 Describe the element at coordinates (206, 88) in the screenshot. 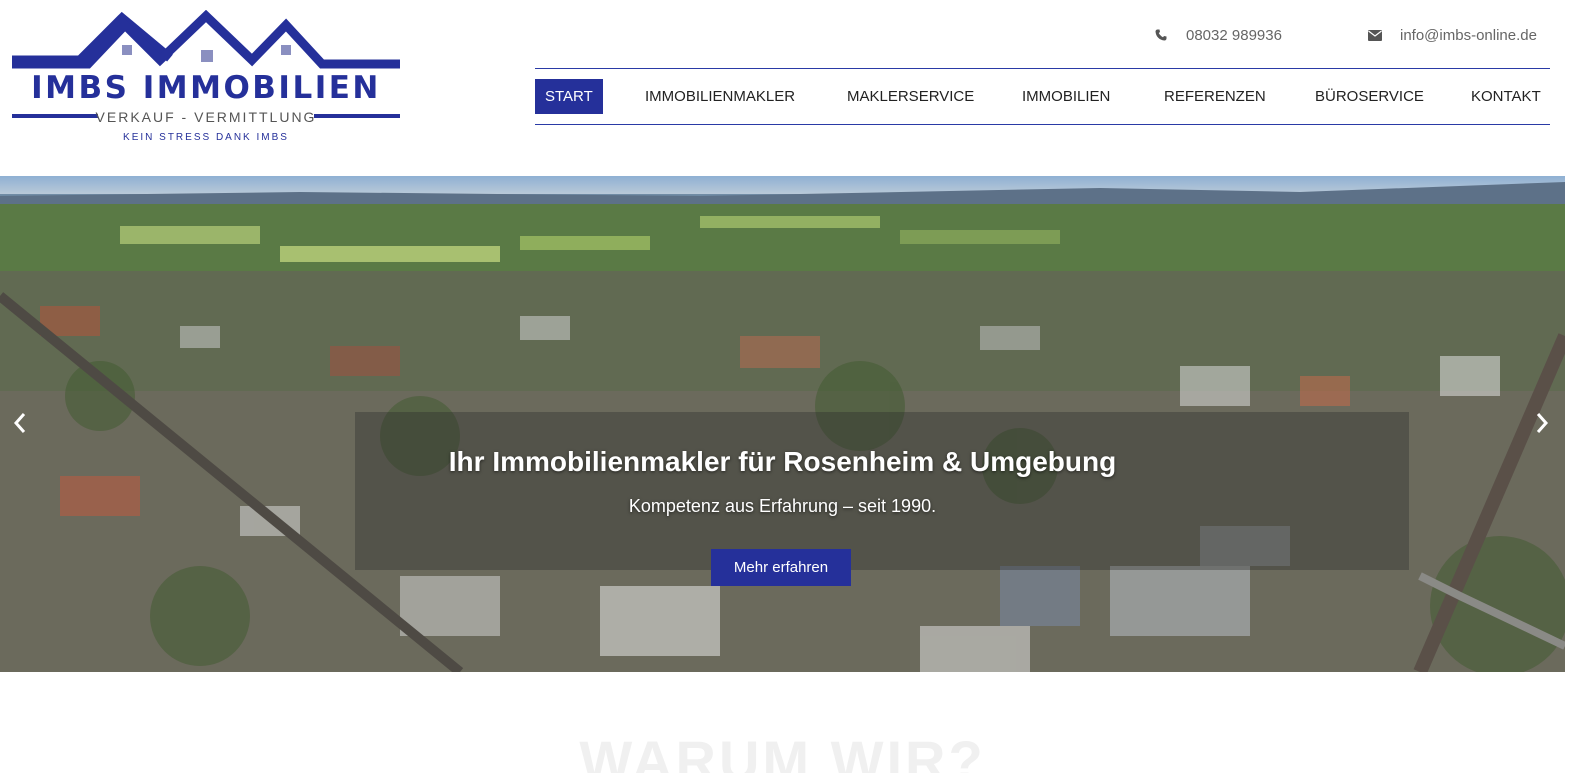

I see `logo-brand-text: IMBS IMMOBILIEN` at that location.